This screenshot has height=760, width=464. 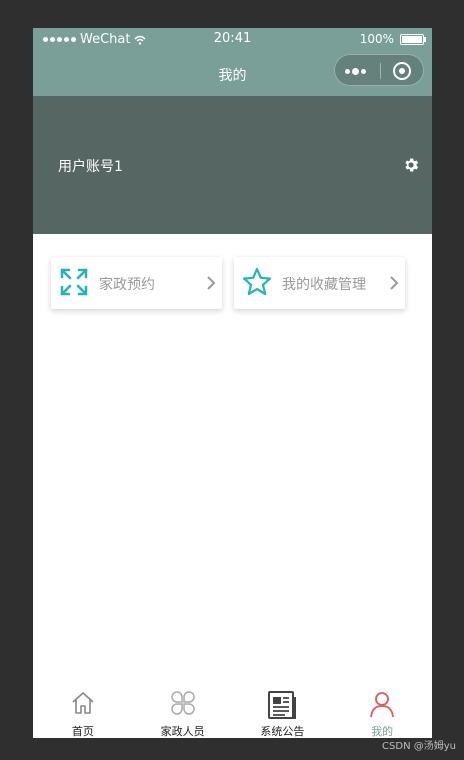 I want to click on gear-icon, so click(x=411, y=165).